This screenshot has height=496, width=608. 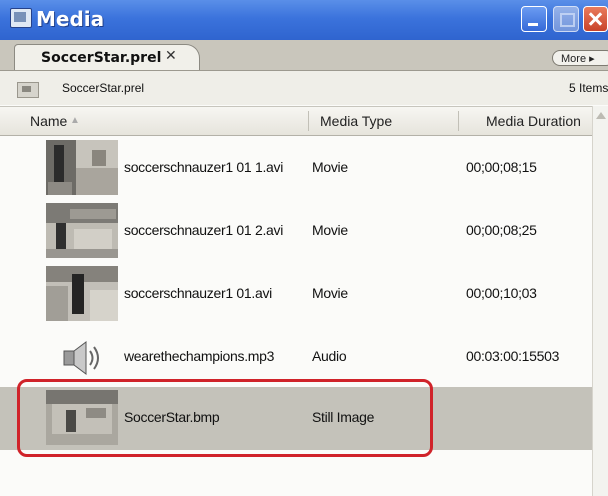 I want to click on tab-label: SoccerStar.prel, so click(x=101, y=58).